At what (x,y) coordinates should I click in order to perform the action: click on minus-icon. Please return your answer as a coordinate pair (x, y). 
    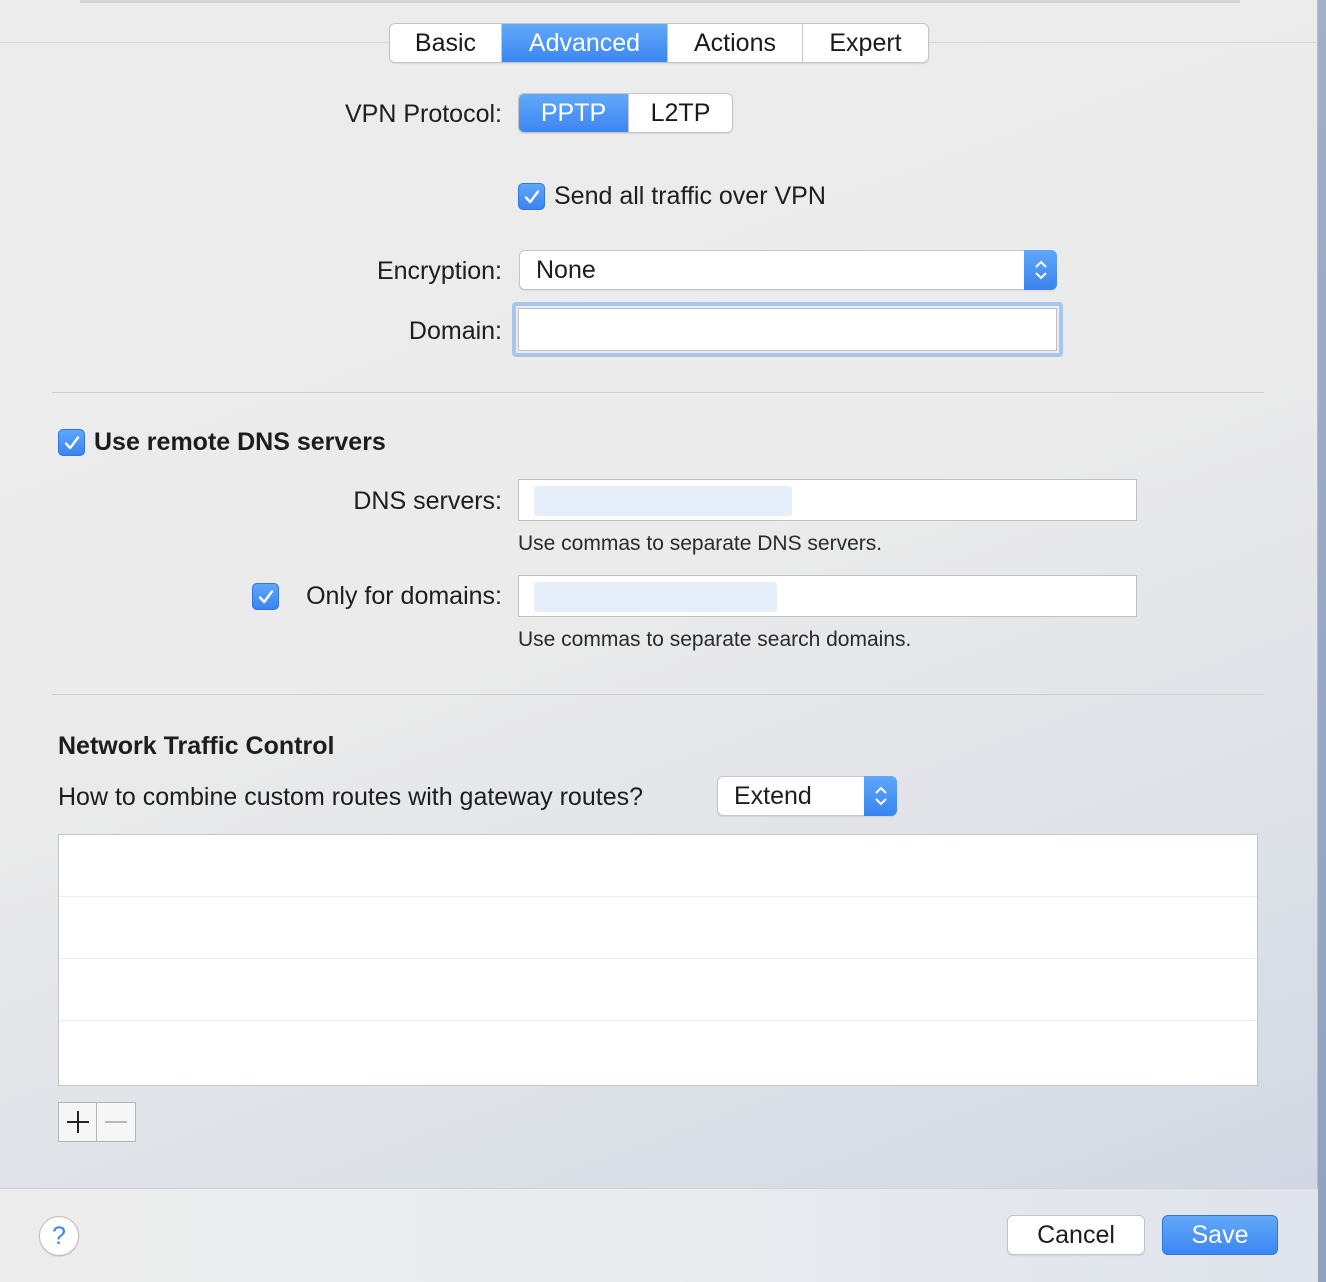
    Looking at the image, I should click on (116, 1122).